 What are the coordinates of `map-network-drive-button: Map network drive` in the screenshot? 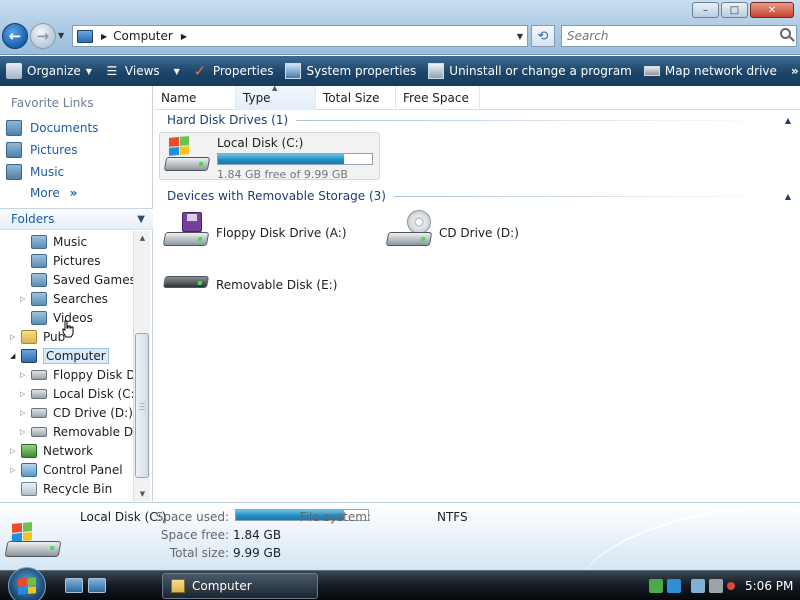 It's located at (710, 71).